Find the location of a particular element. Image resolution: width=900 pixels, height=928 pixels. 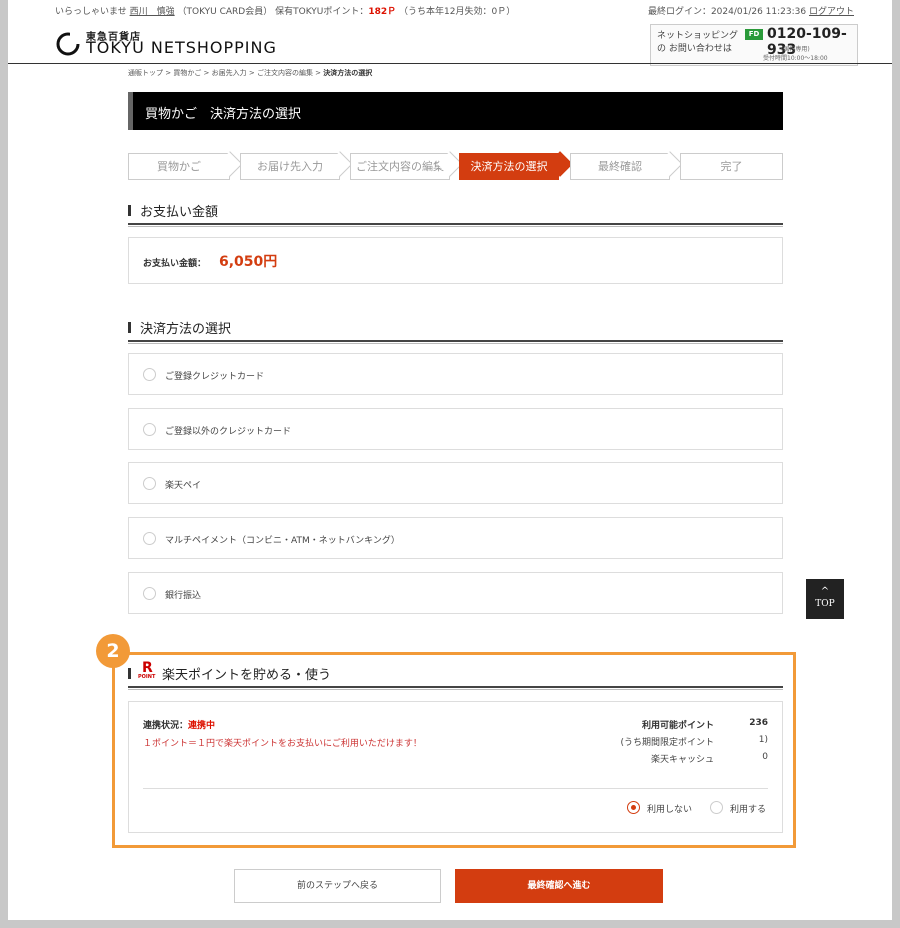

greeting: いらっしゃいませ is located at coordinates (91, 12).